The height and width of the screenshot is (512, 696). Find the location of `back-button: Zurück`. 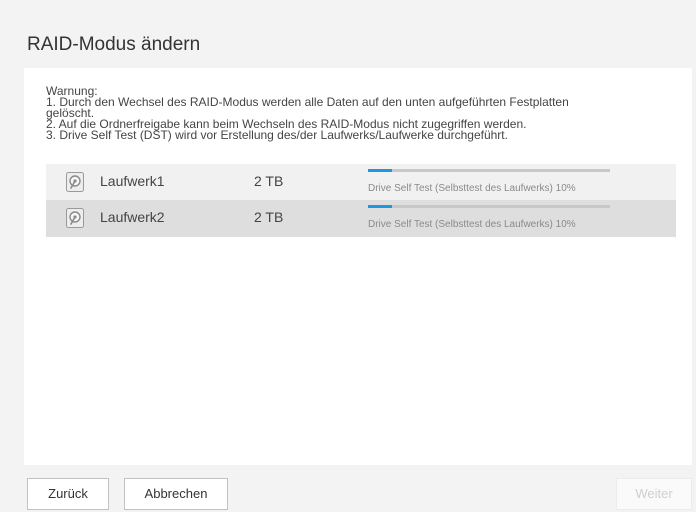

back-button: Zurück is located at coordinates (68, 494).